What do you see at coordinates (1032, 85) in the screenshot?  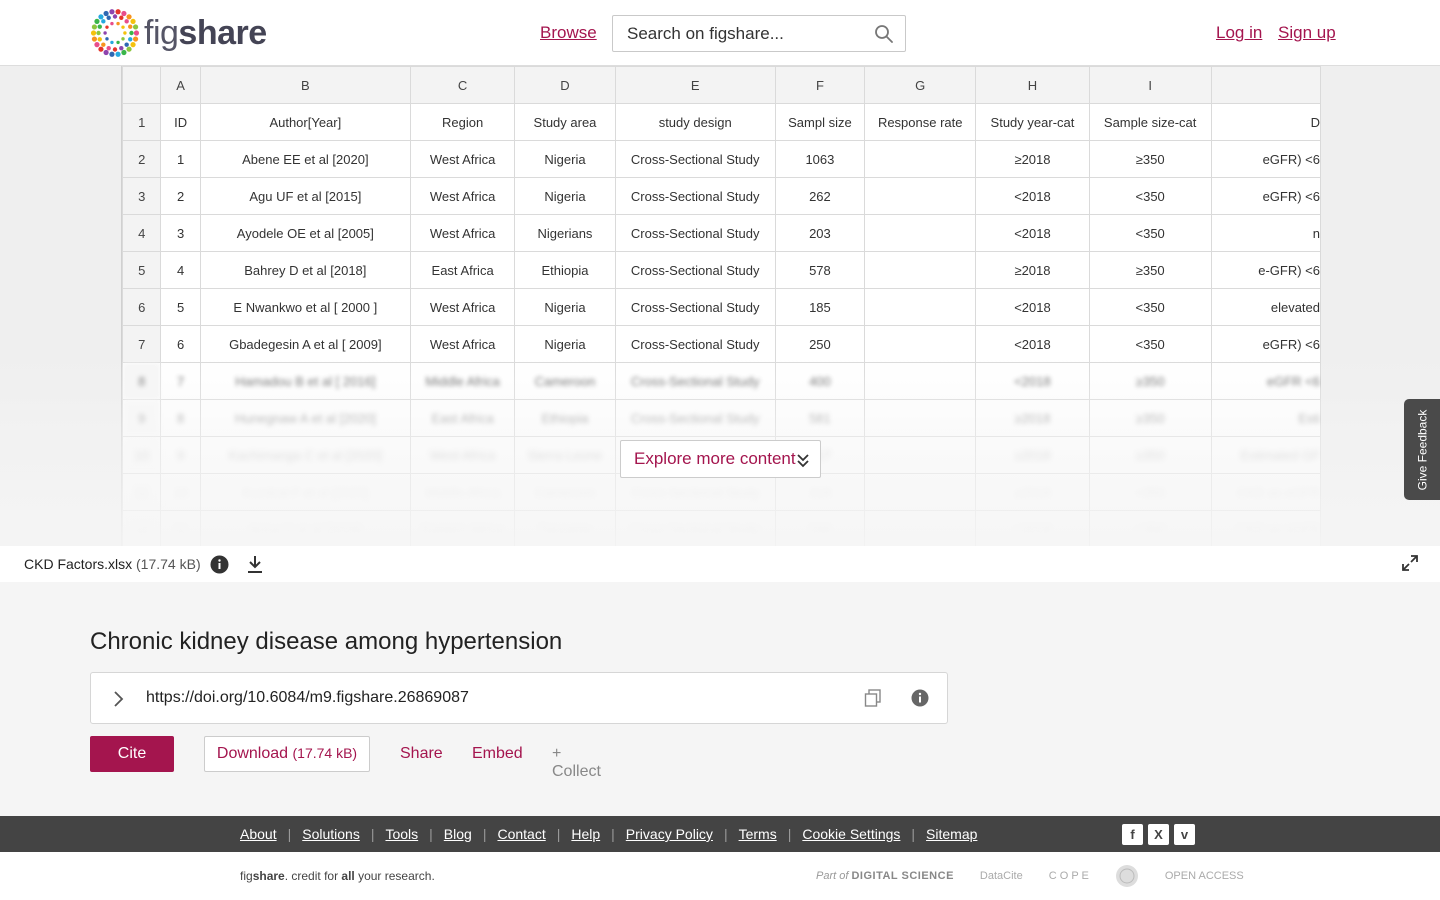 I see `column-letter: H` at bounding box center [1032, 85].